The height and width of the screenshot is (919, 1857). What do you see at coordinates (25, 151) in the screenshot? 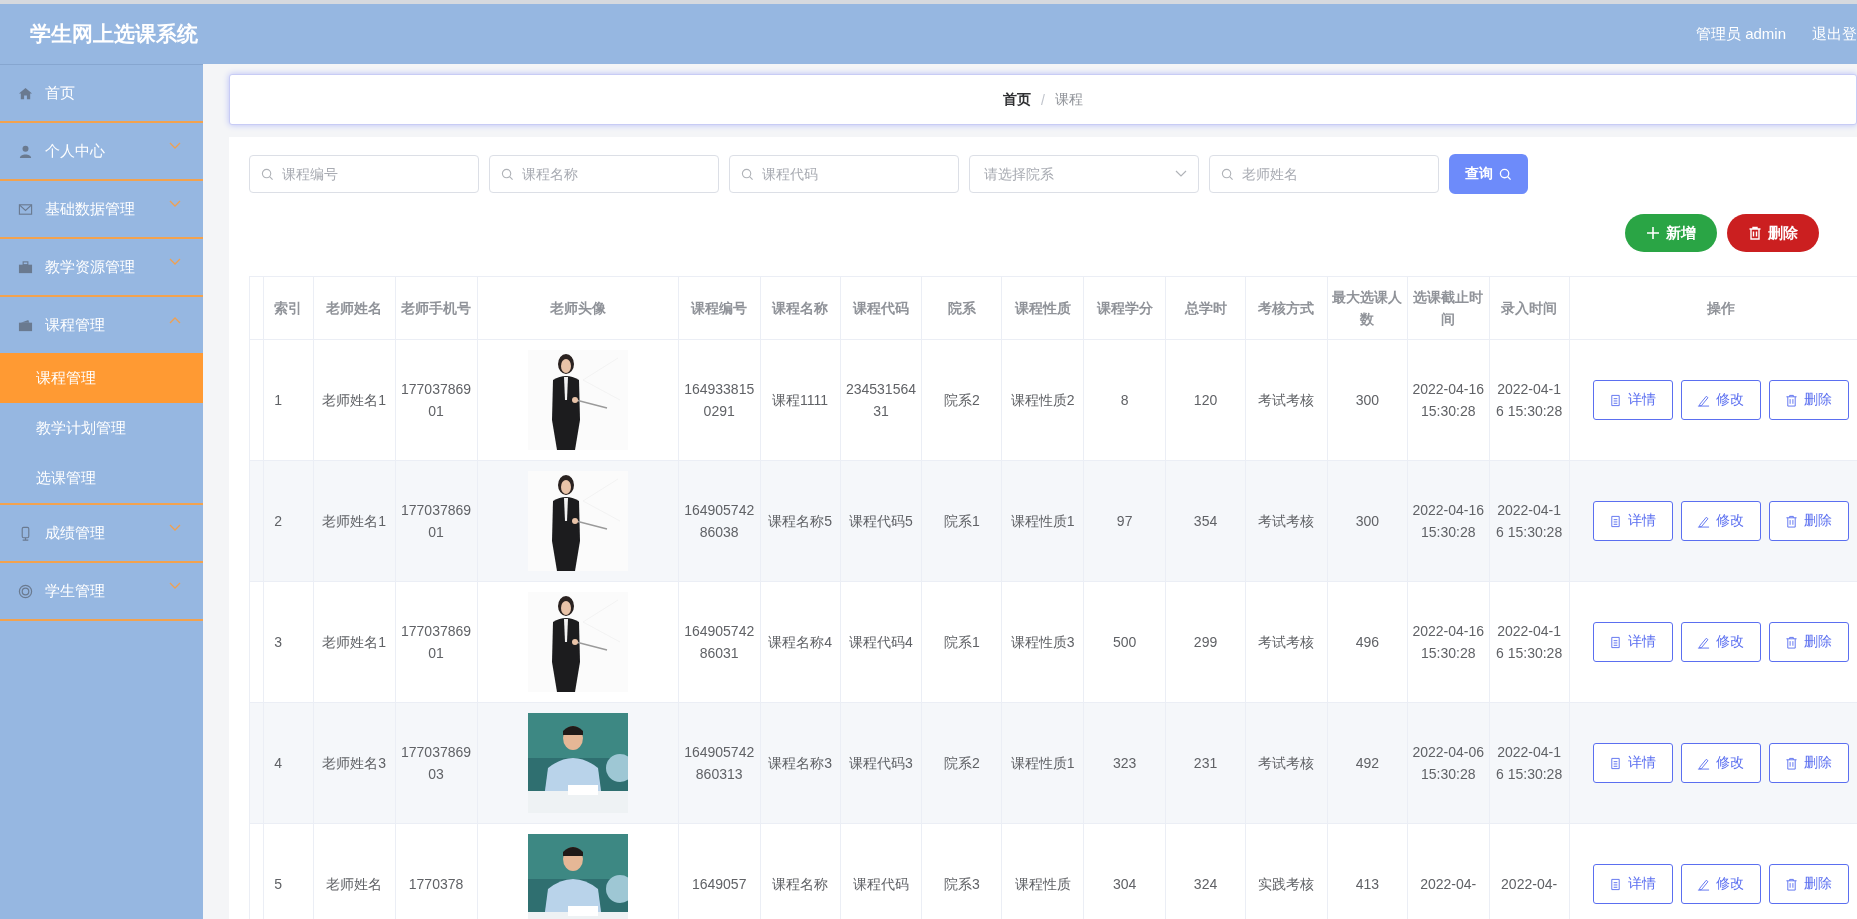
I see `user-icon` at bounding box center [25, 151].